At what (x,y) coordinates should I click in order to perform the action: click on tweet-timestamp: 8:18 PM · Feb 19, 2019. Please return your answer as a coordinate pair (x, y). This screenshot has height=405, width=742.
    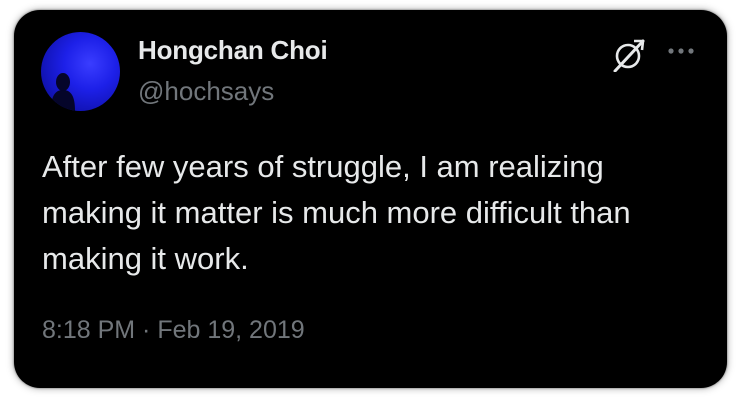
    Looking at the image, I should click on (173, 330).